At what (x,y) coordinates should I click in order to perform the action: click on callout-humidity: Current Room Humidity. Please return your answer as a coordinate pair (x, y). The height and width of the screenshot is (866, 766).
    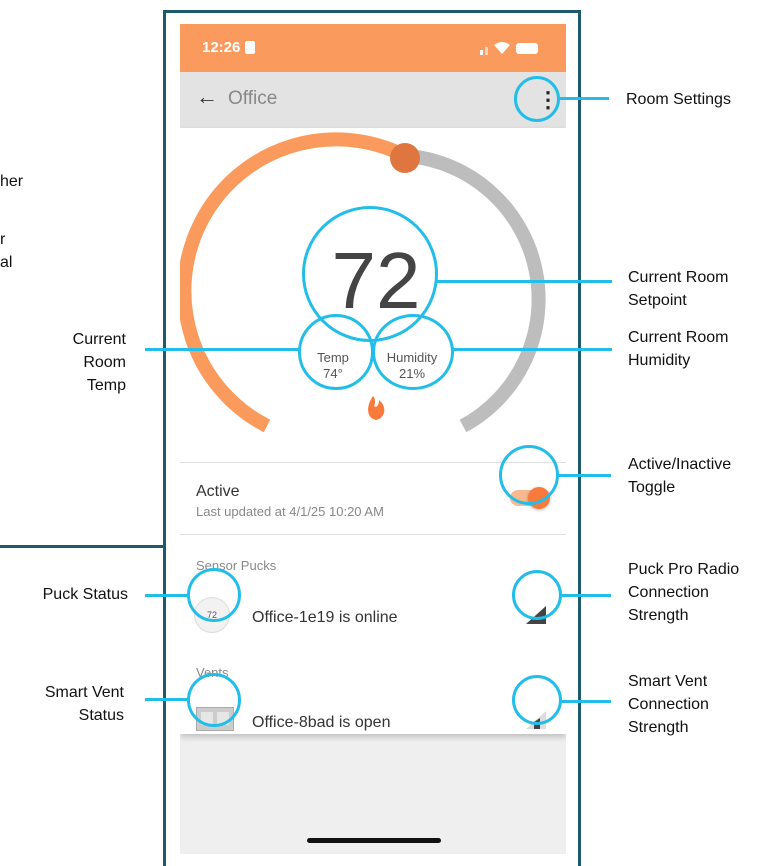
    Looking at the image, I should click on (678, 349).